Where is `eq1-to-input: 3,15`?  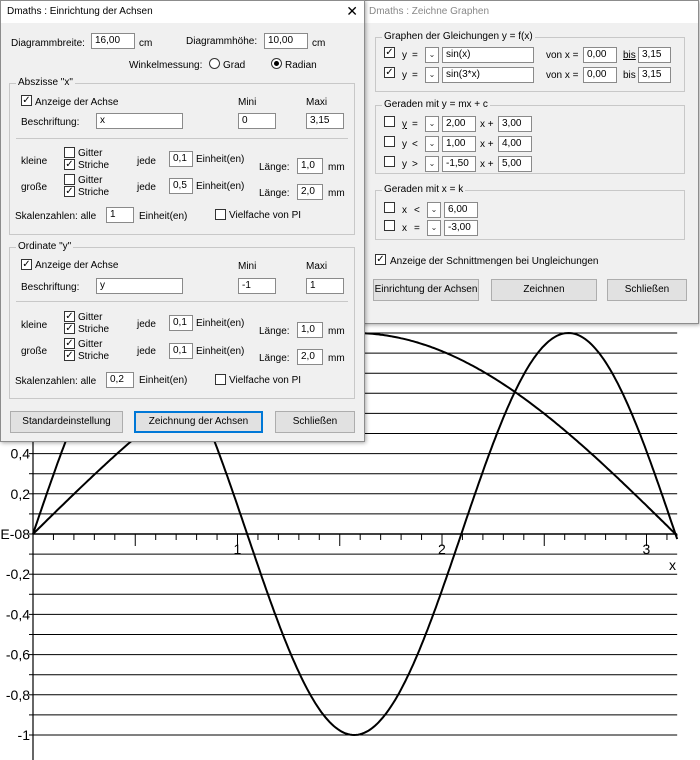 eq1-to-input: 3,15 is located at coordinates (654, 55).